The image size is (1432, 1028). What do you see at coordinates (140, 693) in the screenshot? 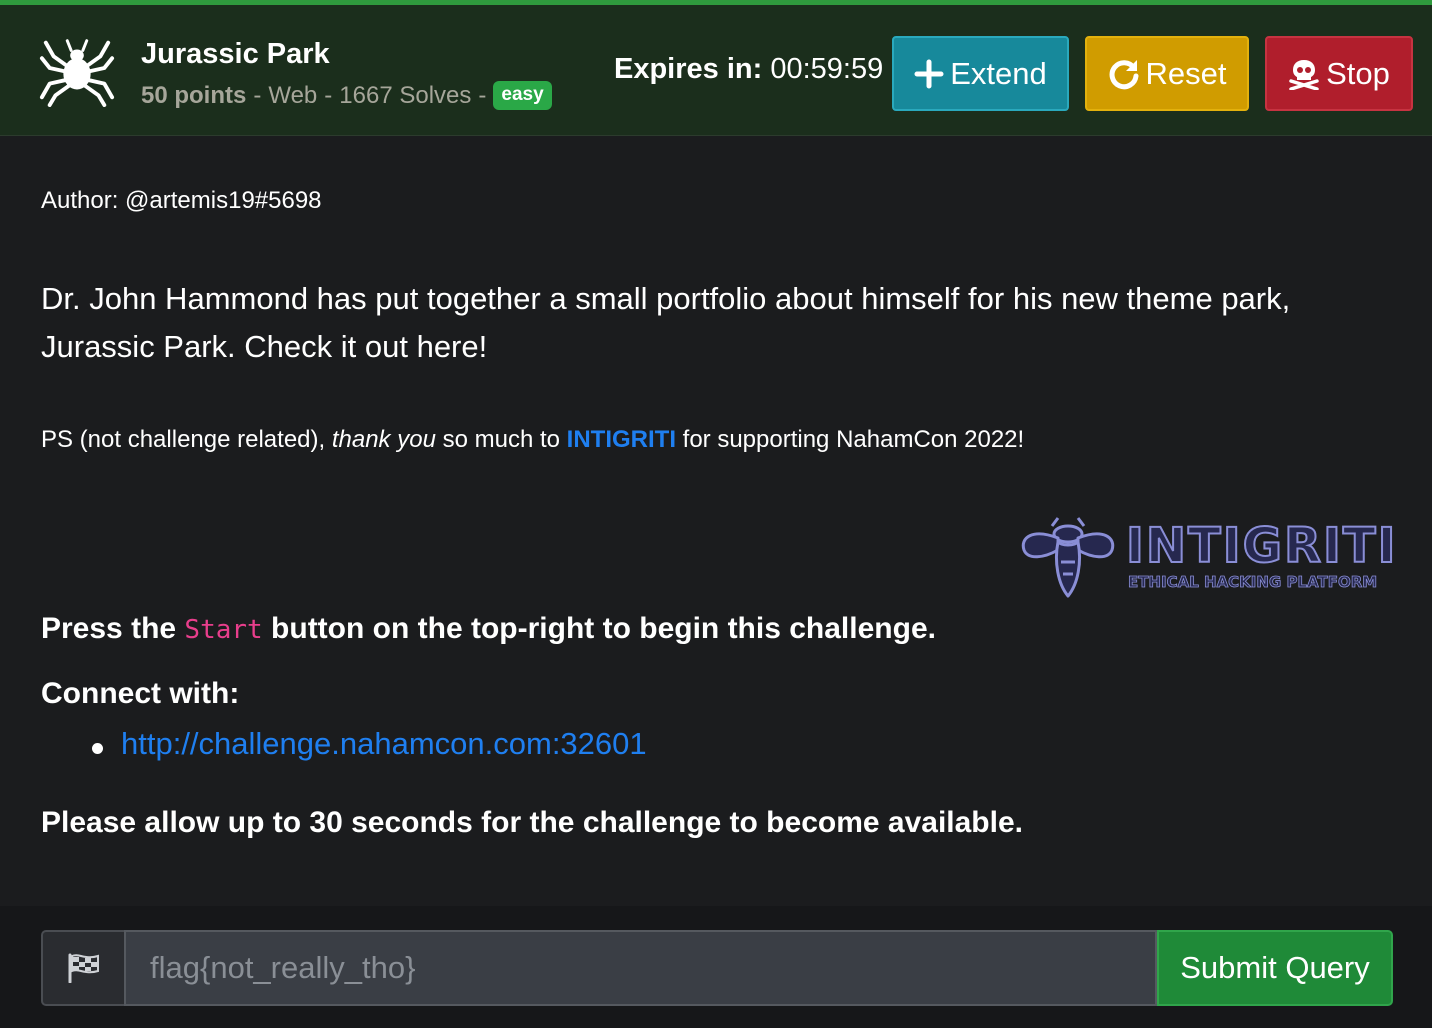
I see `connect-heading: Connect with:` at bounding box center [140, 693].